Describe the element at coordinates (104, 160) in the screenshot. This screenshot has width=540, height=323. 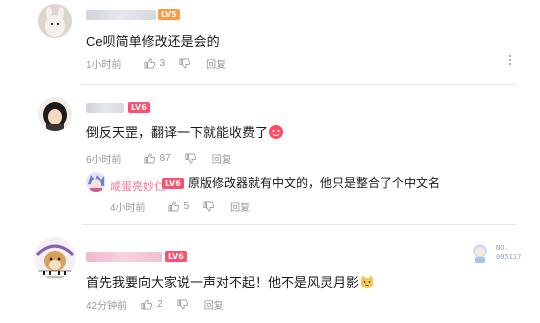
I see `timestamp: 6小时前` at that location.